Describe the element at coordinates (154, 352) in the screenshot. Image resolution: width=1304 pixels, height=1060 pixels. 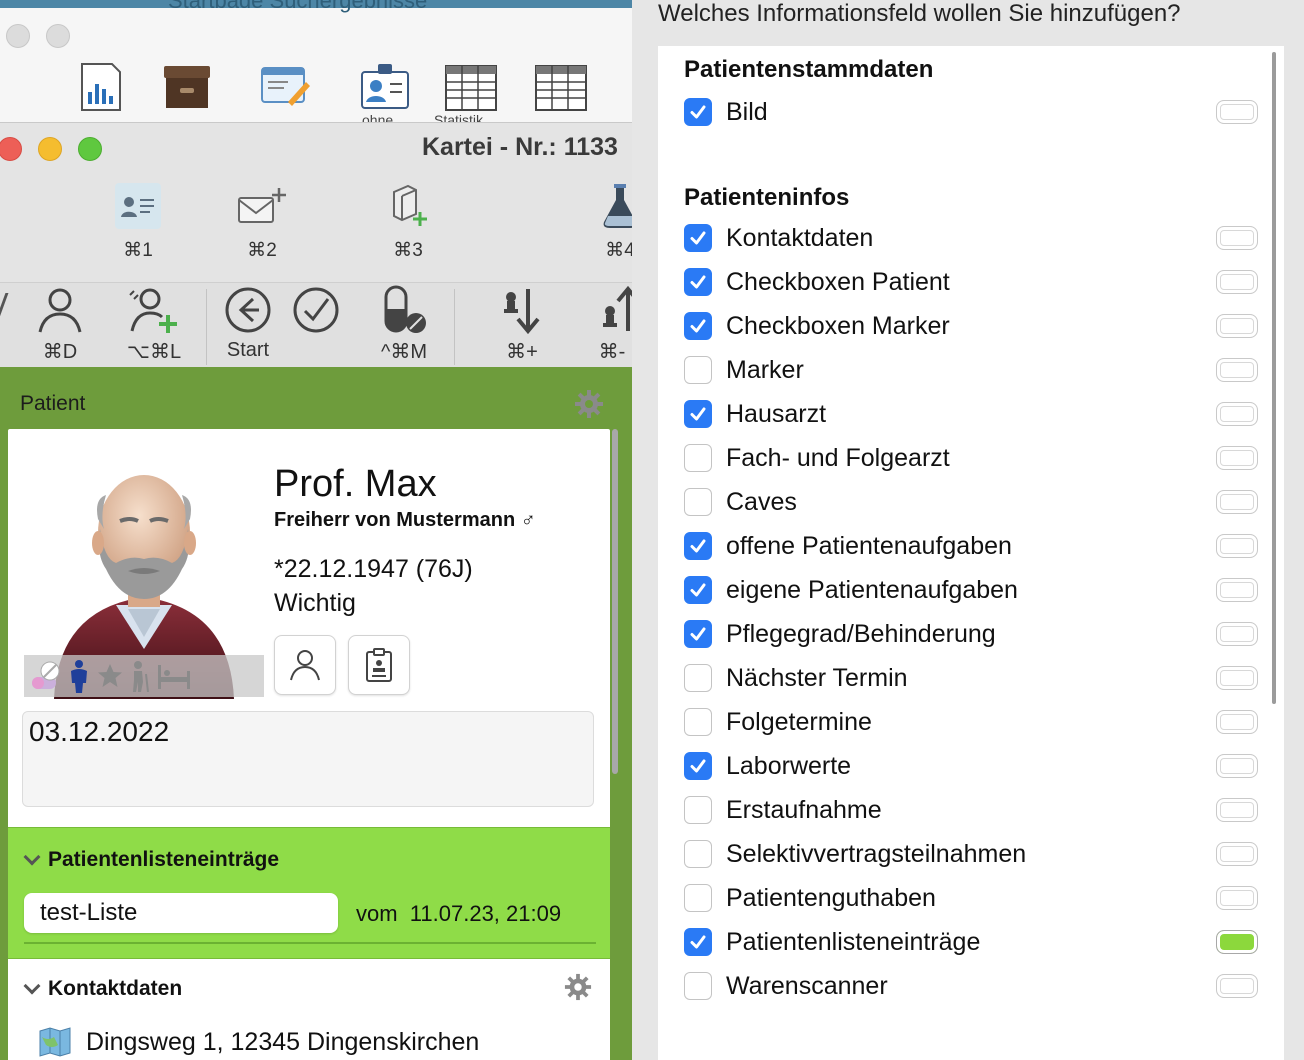
I see `toolbar-label: ⌥⌘L` at that location.